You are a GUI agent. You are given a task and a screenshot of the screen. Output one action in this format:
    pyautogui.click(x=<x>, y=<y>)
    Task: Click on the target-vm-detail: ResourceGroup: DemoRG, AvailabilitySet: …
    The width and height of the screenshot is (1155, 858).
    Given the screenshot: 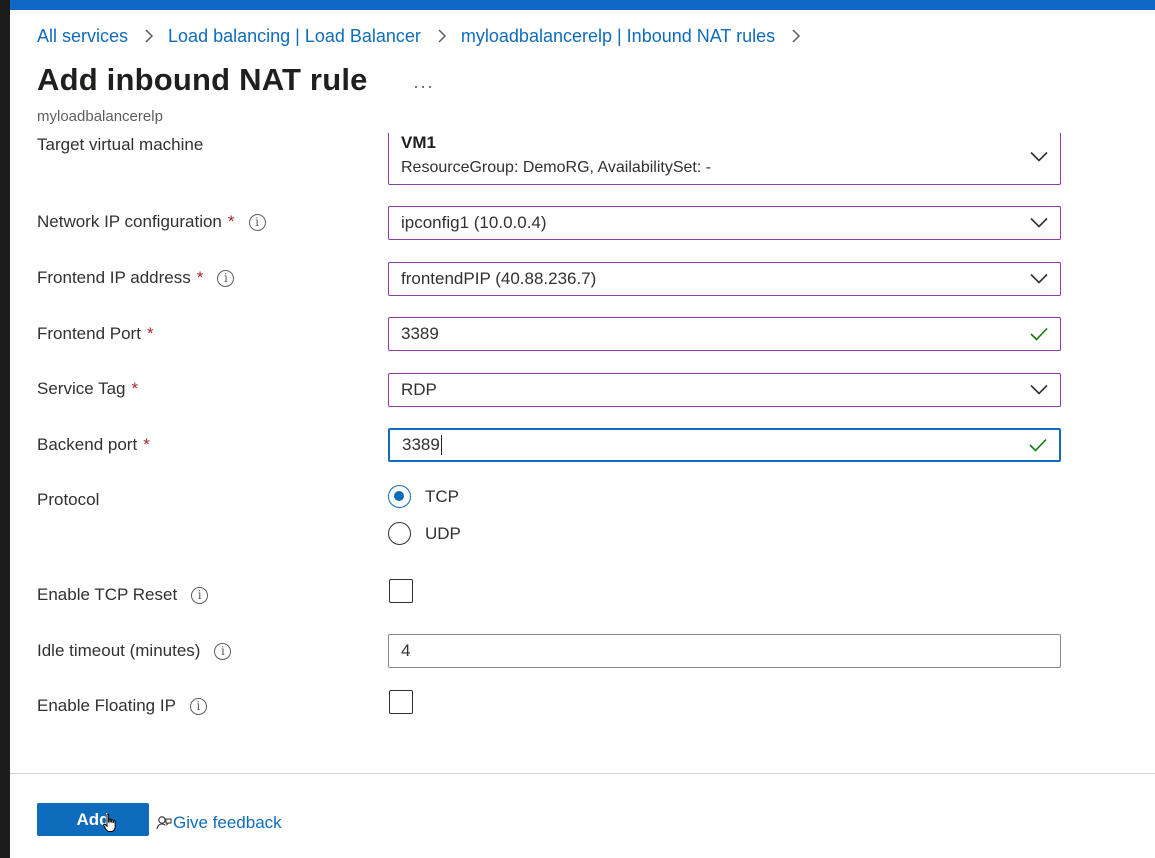 What is the action you would take?
    pyautogui.click(x=556, y=167)
    